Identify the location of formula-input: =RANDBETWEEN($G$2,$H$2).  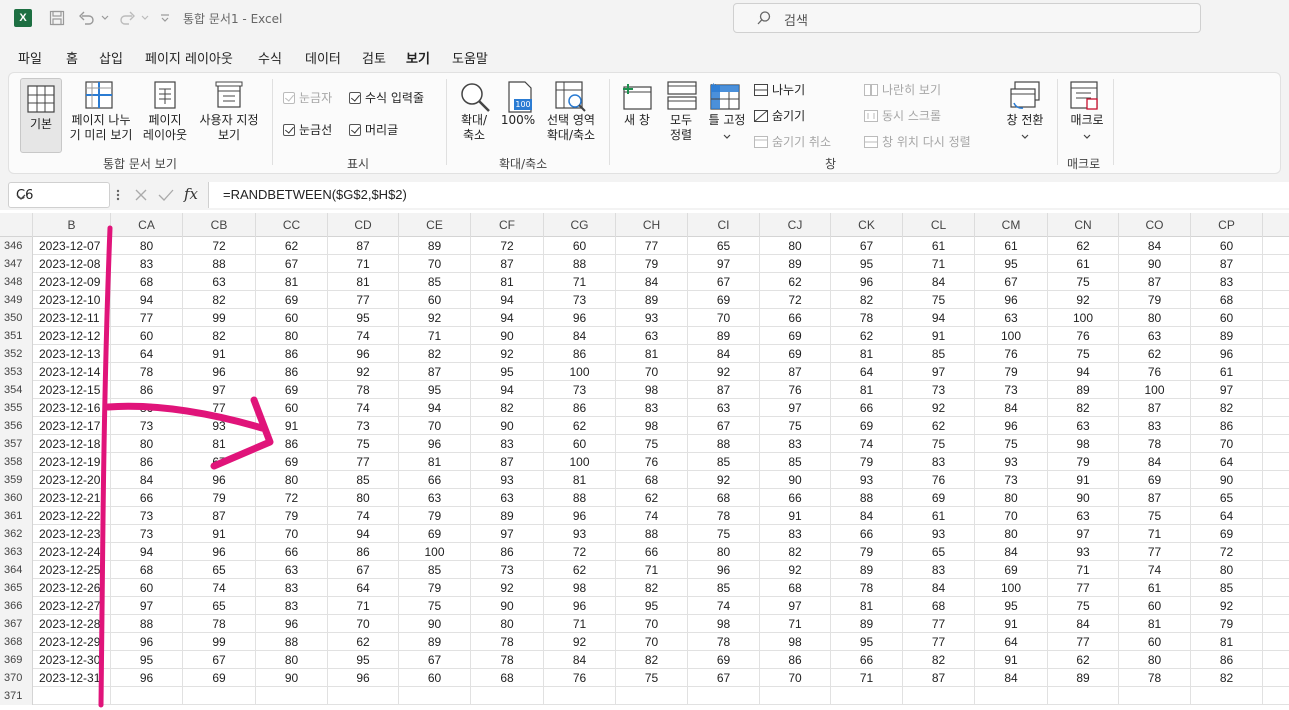
(748, 195).